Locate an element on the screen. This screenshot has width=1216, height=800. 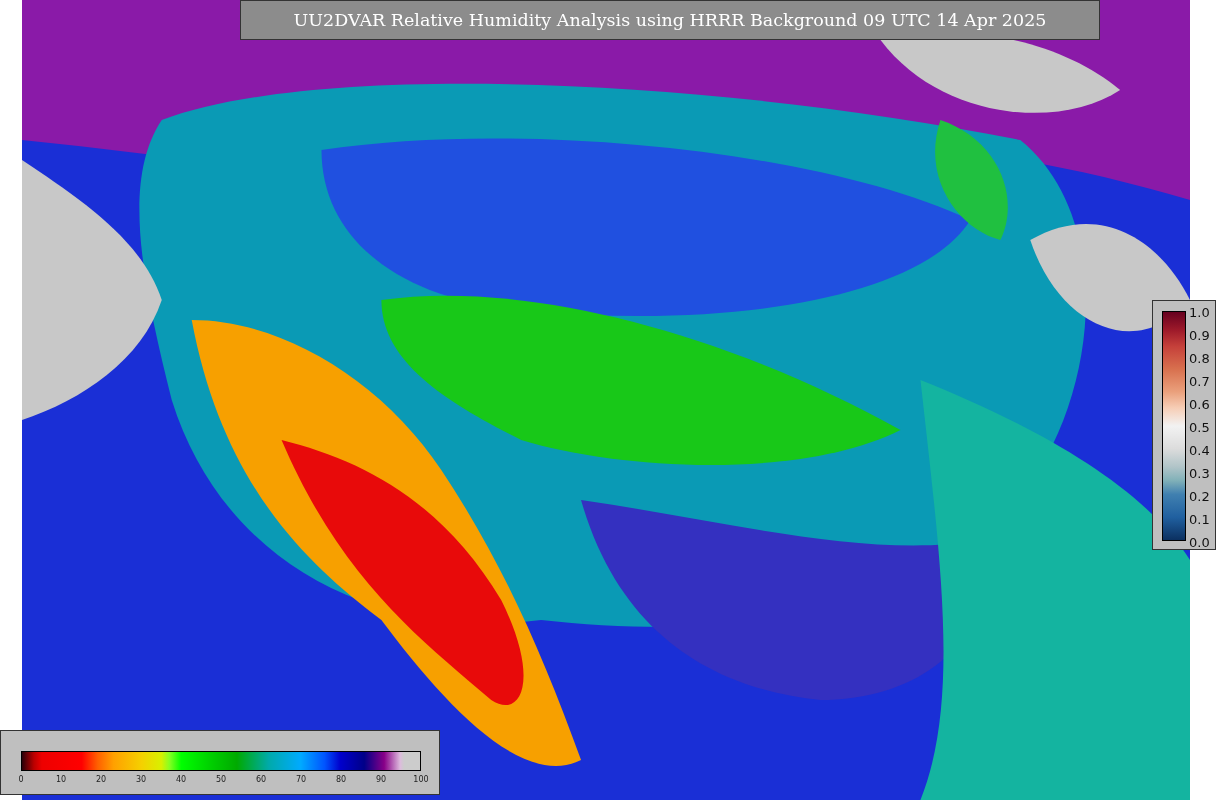
colorbar-tick-label: 40 is located at coordinates (181, 780).